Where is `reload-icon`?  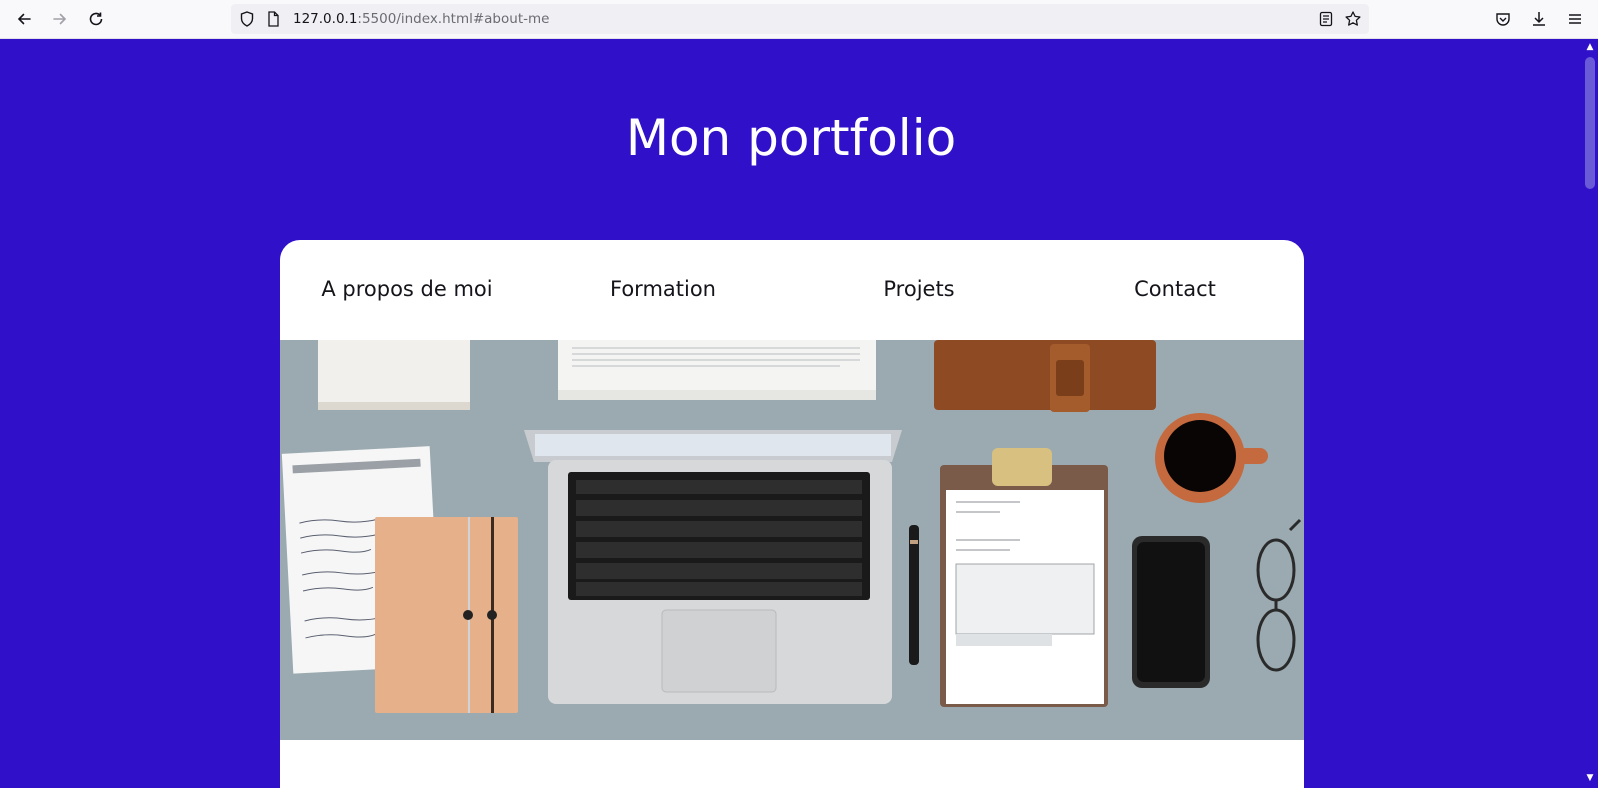 reload-icon is located at coordinates (96, 19).